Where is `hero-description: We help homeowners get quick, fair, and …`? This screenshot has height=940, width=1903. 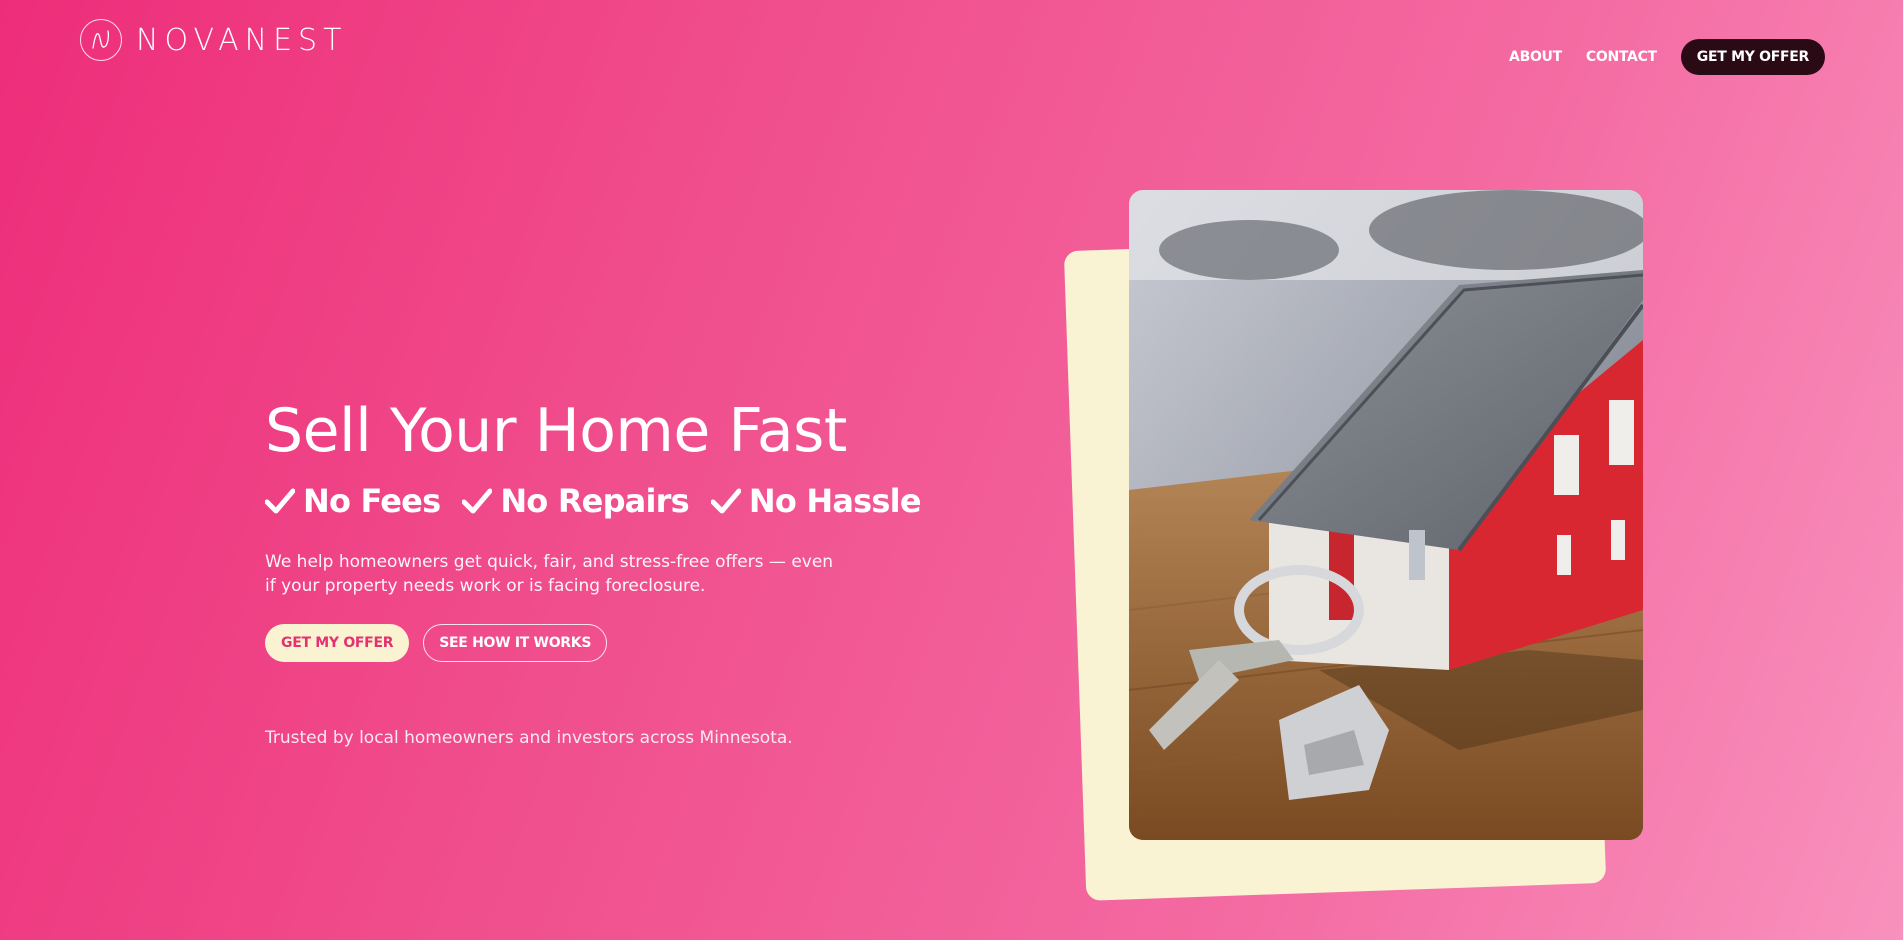
hero-description: We help homeowners get quick, fair, and … is located at coordinates (549, 574).